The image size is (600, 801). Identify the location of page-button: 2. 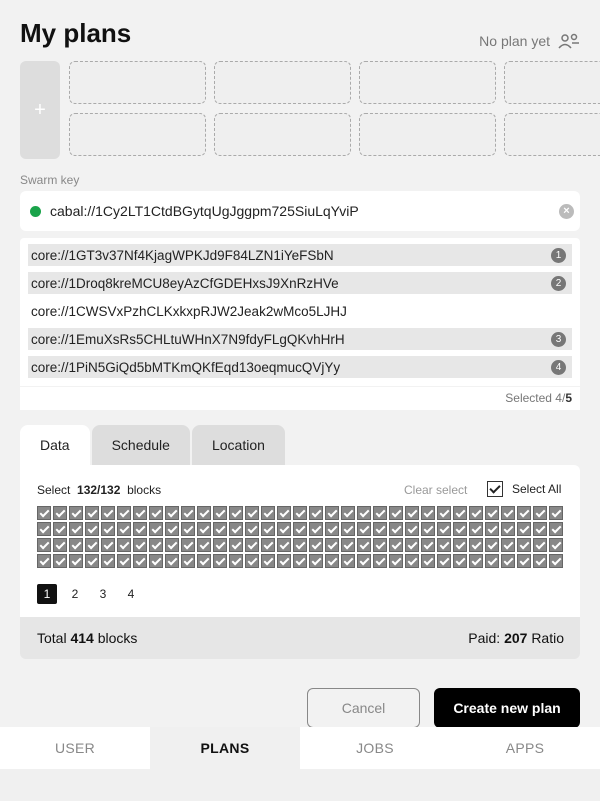
(75, 594).